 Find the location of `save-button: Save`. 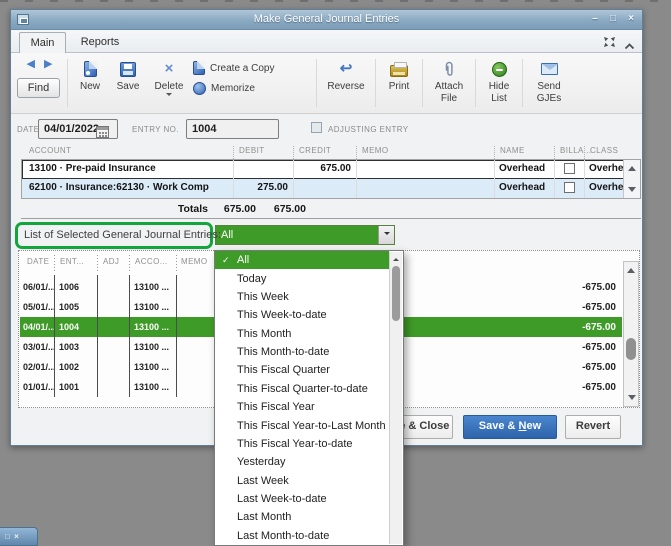

save-button: Save is located at coordinates (128, 74).